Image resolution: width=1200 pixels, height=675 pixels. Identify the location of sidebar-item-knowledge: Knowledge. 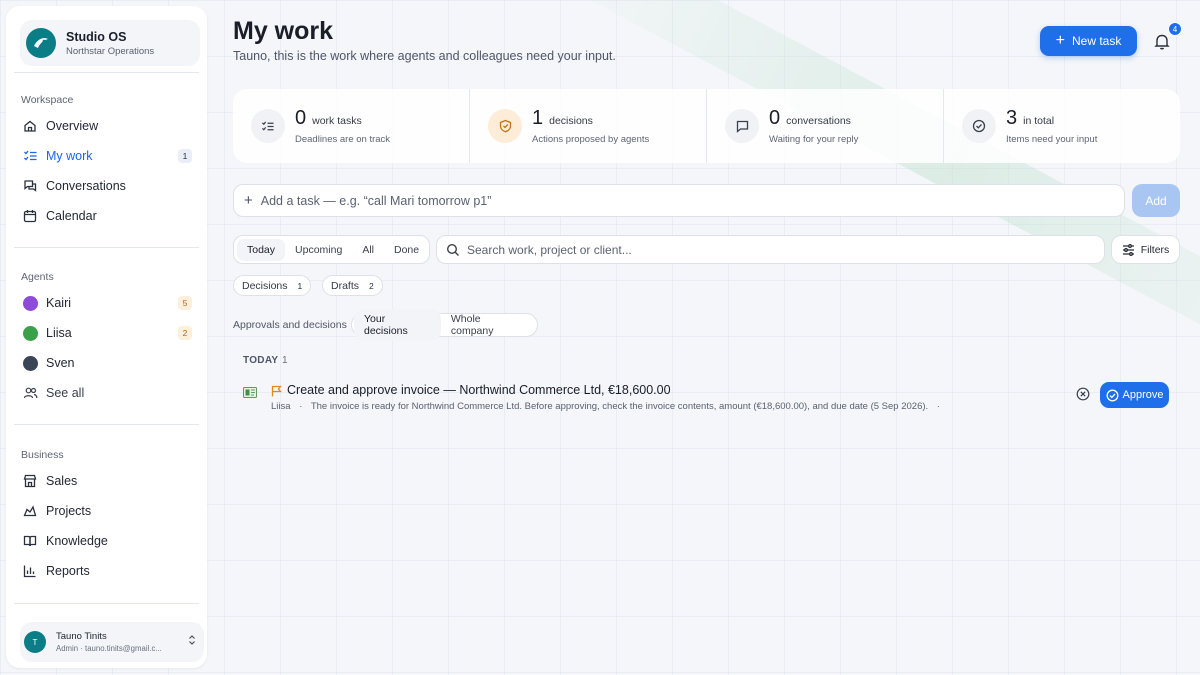
(109, 541).